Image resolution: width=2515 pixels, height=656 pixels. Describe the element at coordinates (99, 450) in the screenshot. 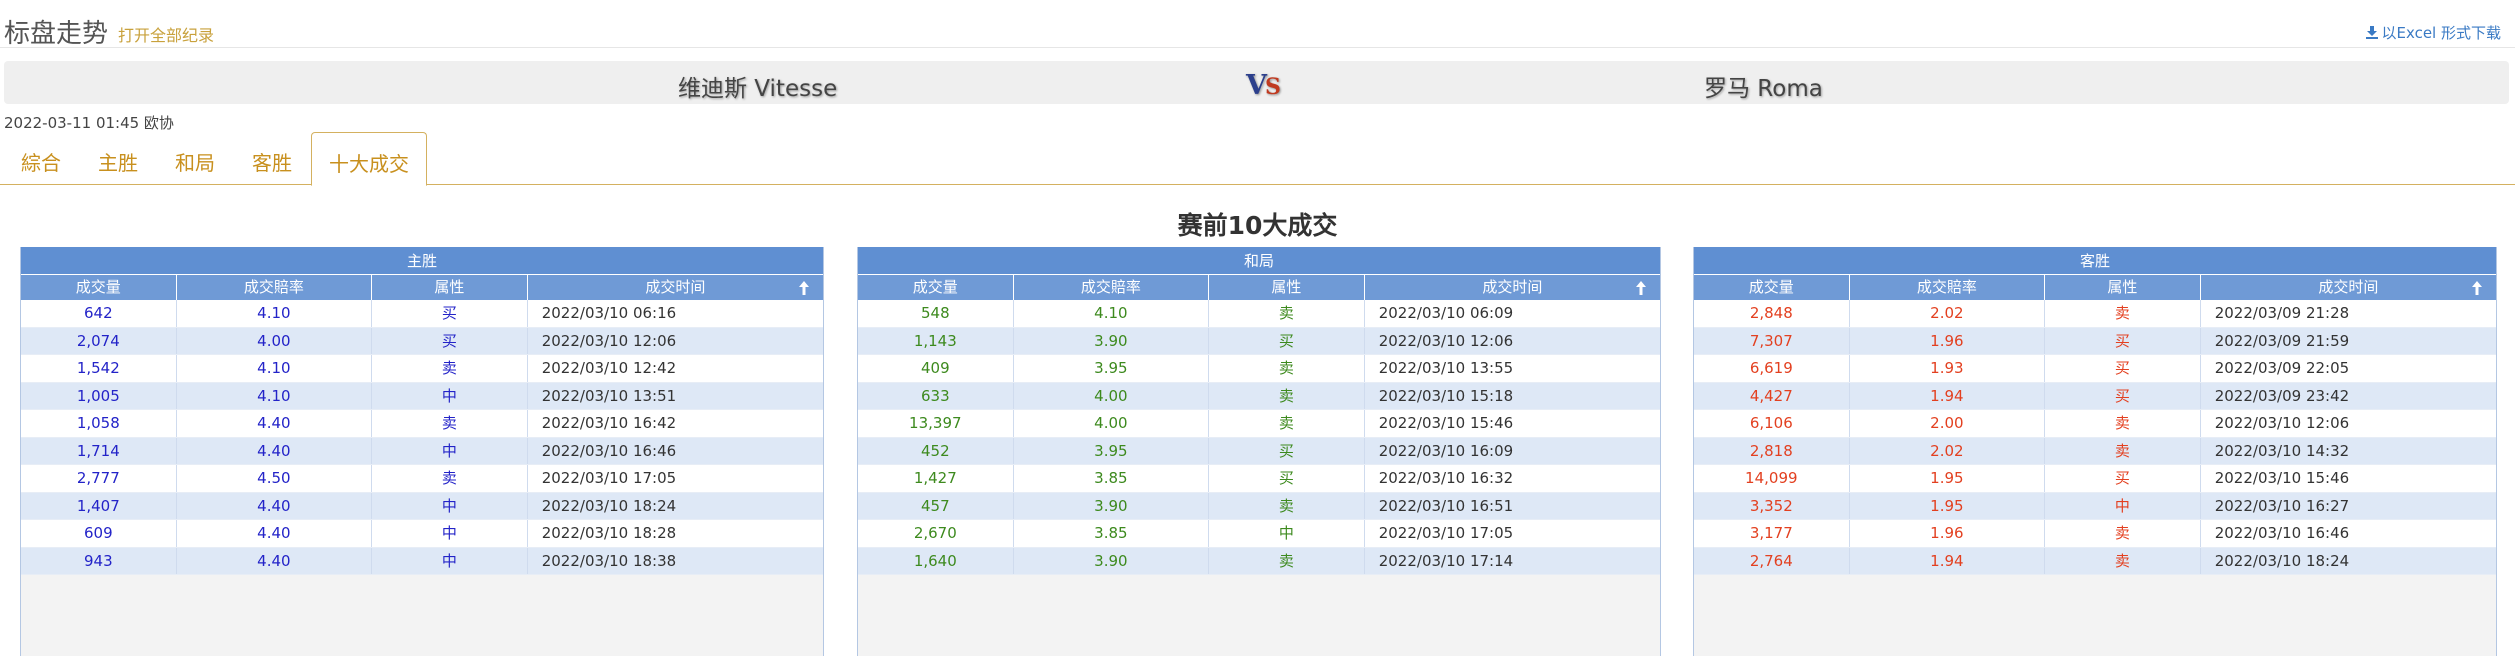

I see `trade-volume-cell: 1,714` at that location.